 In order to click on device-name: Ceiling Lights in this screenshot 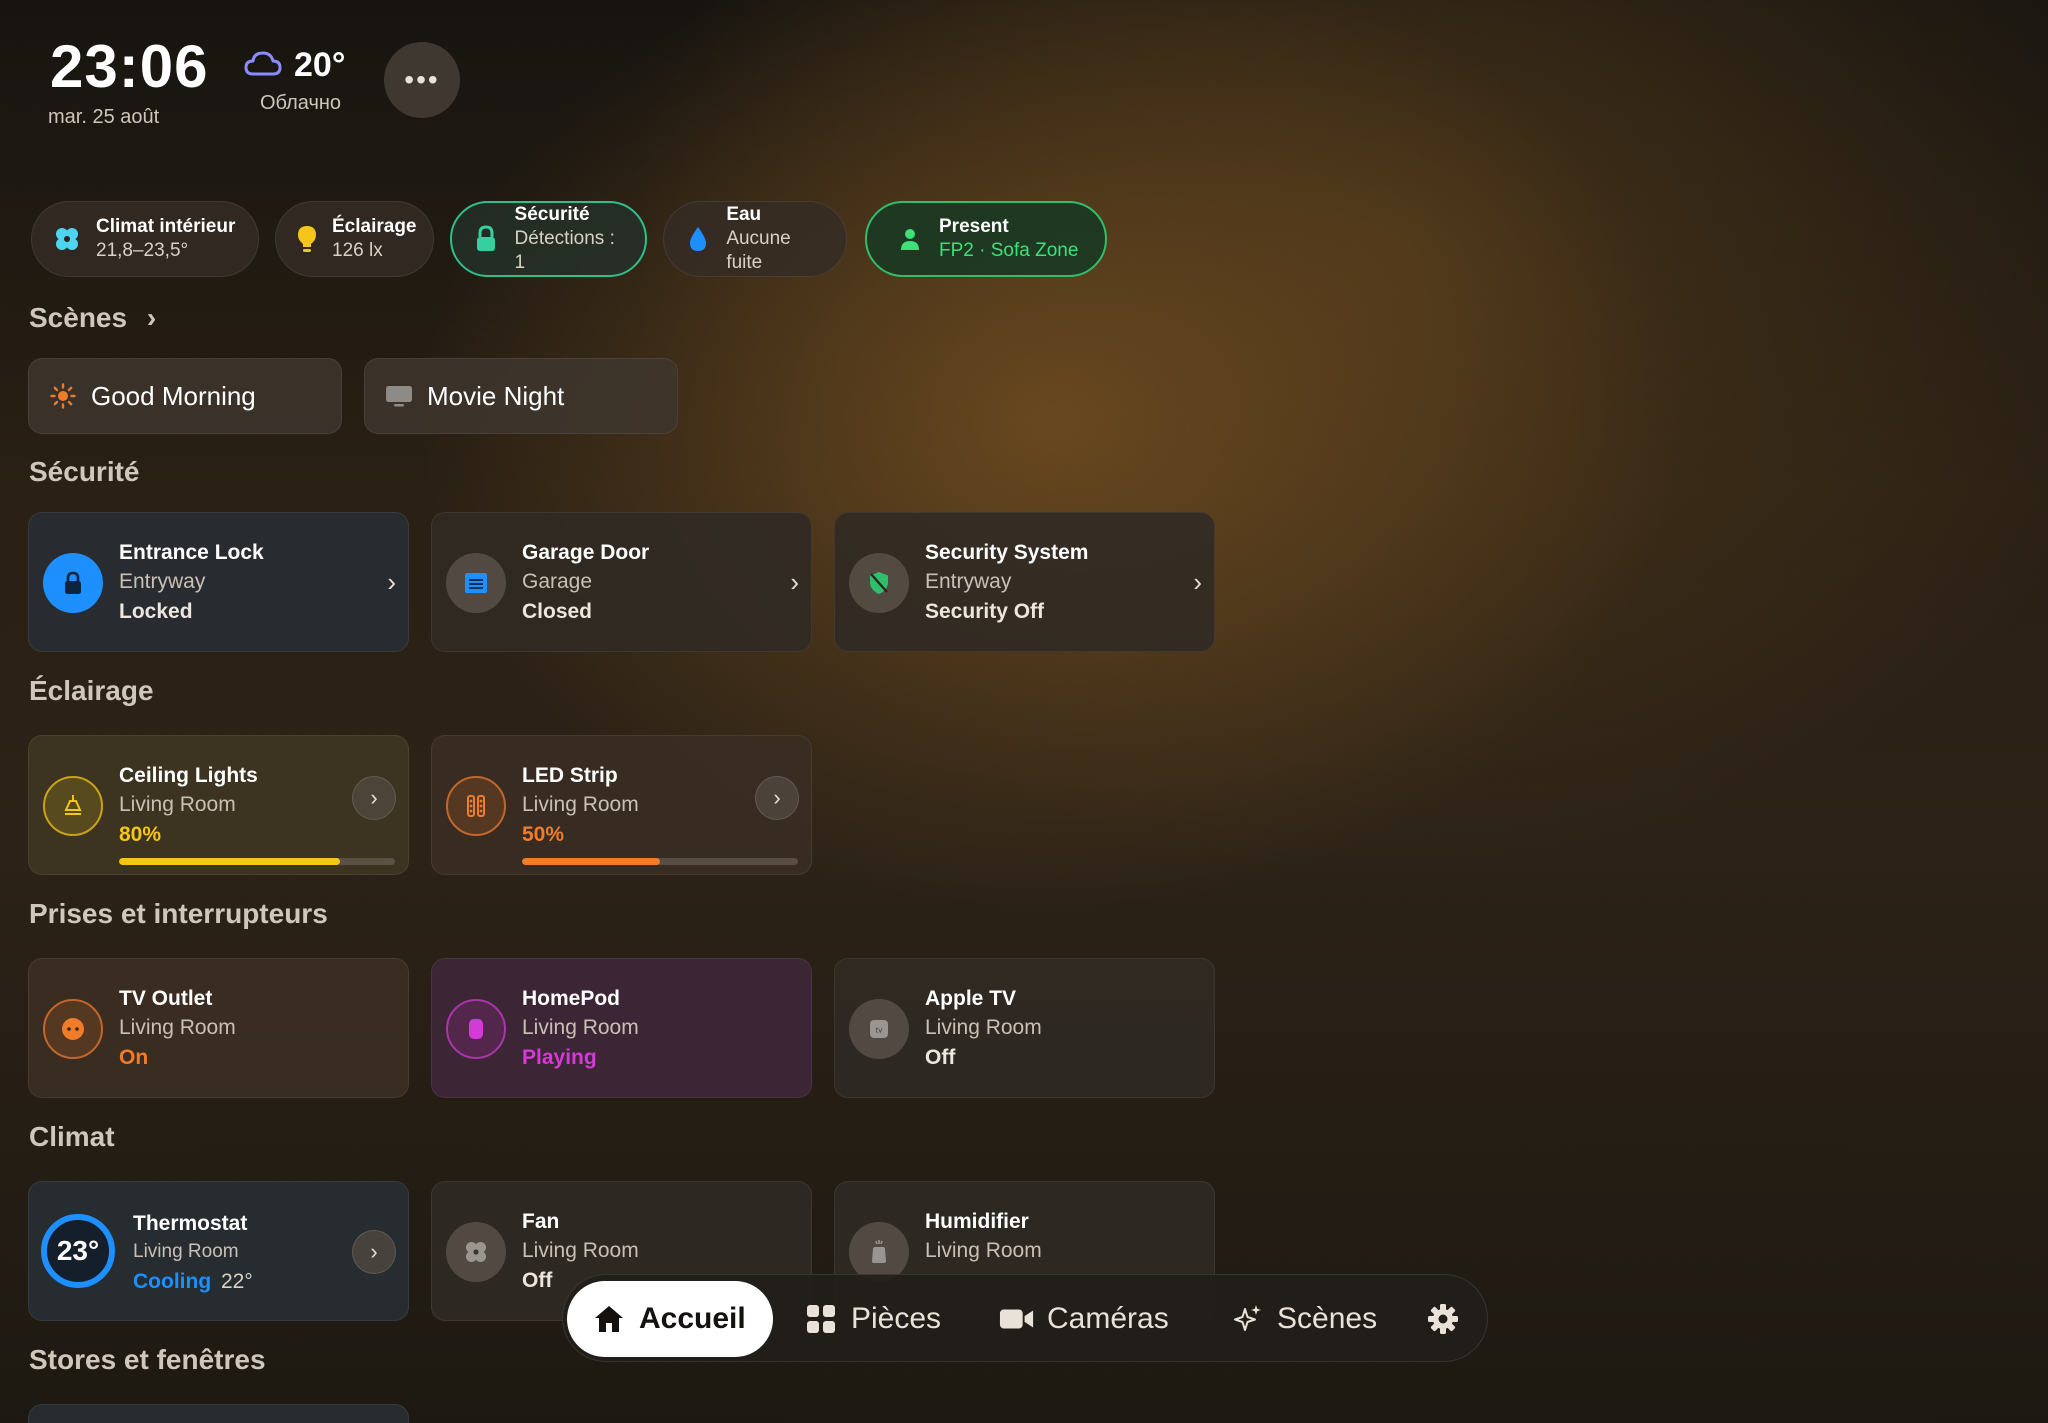, I will do `click(188, 775)`.